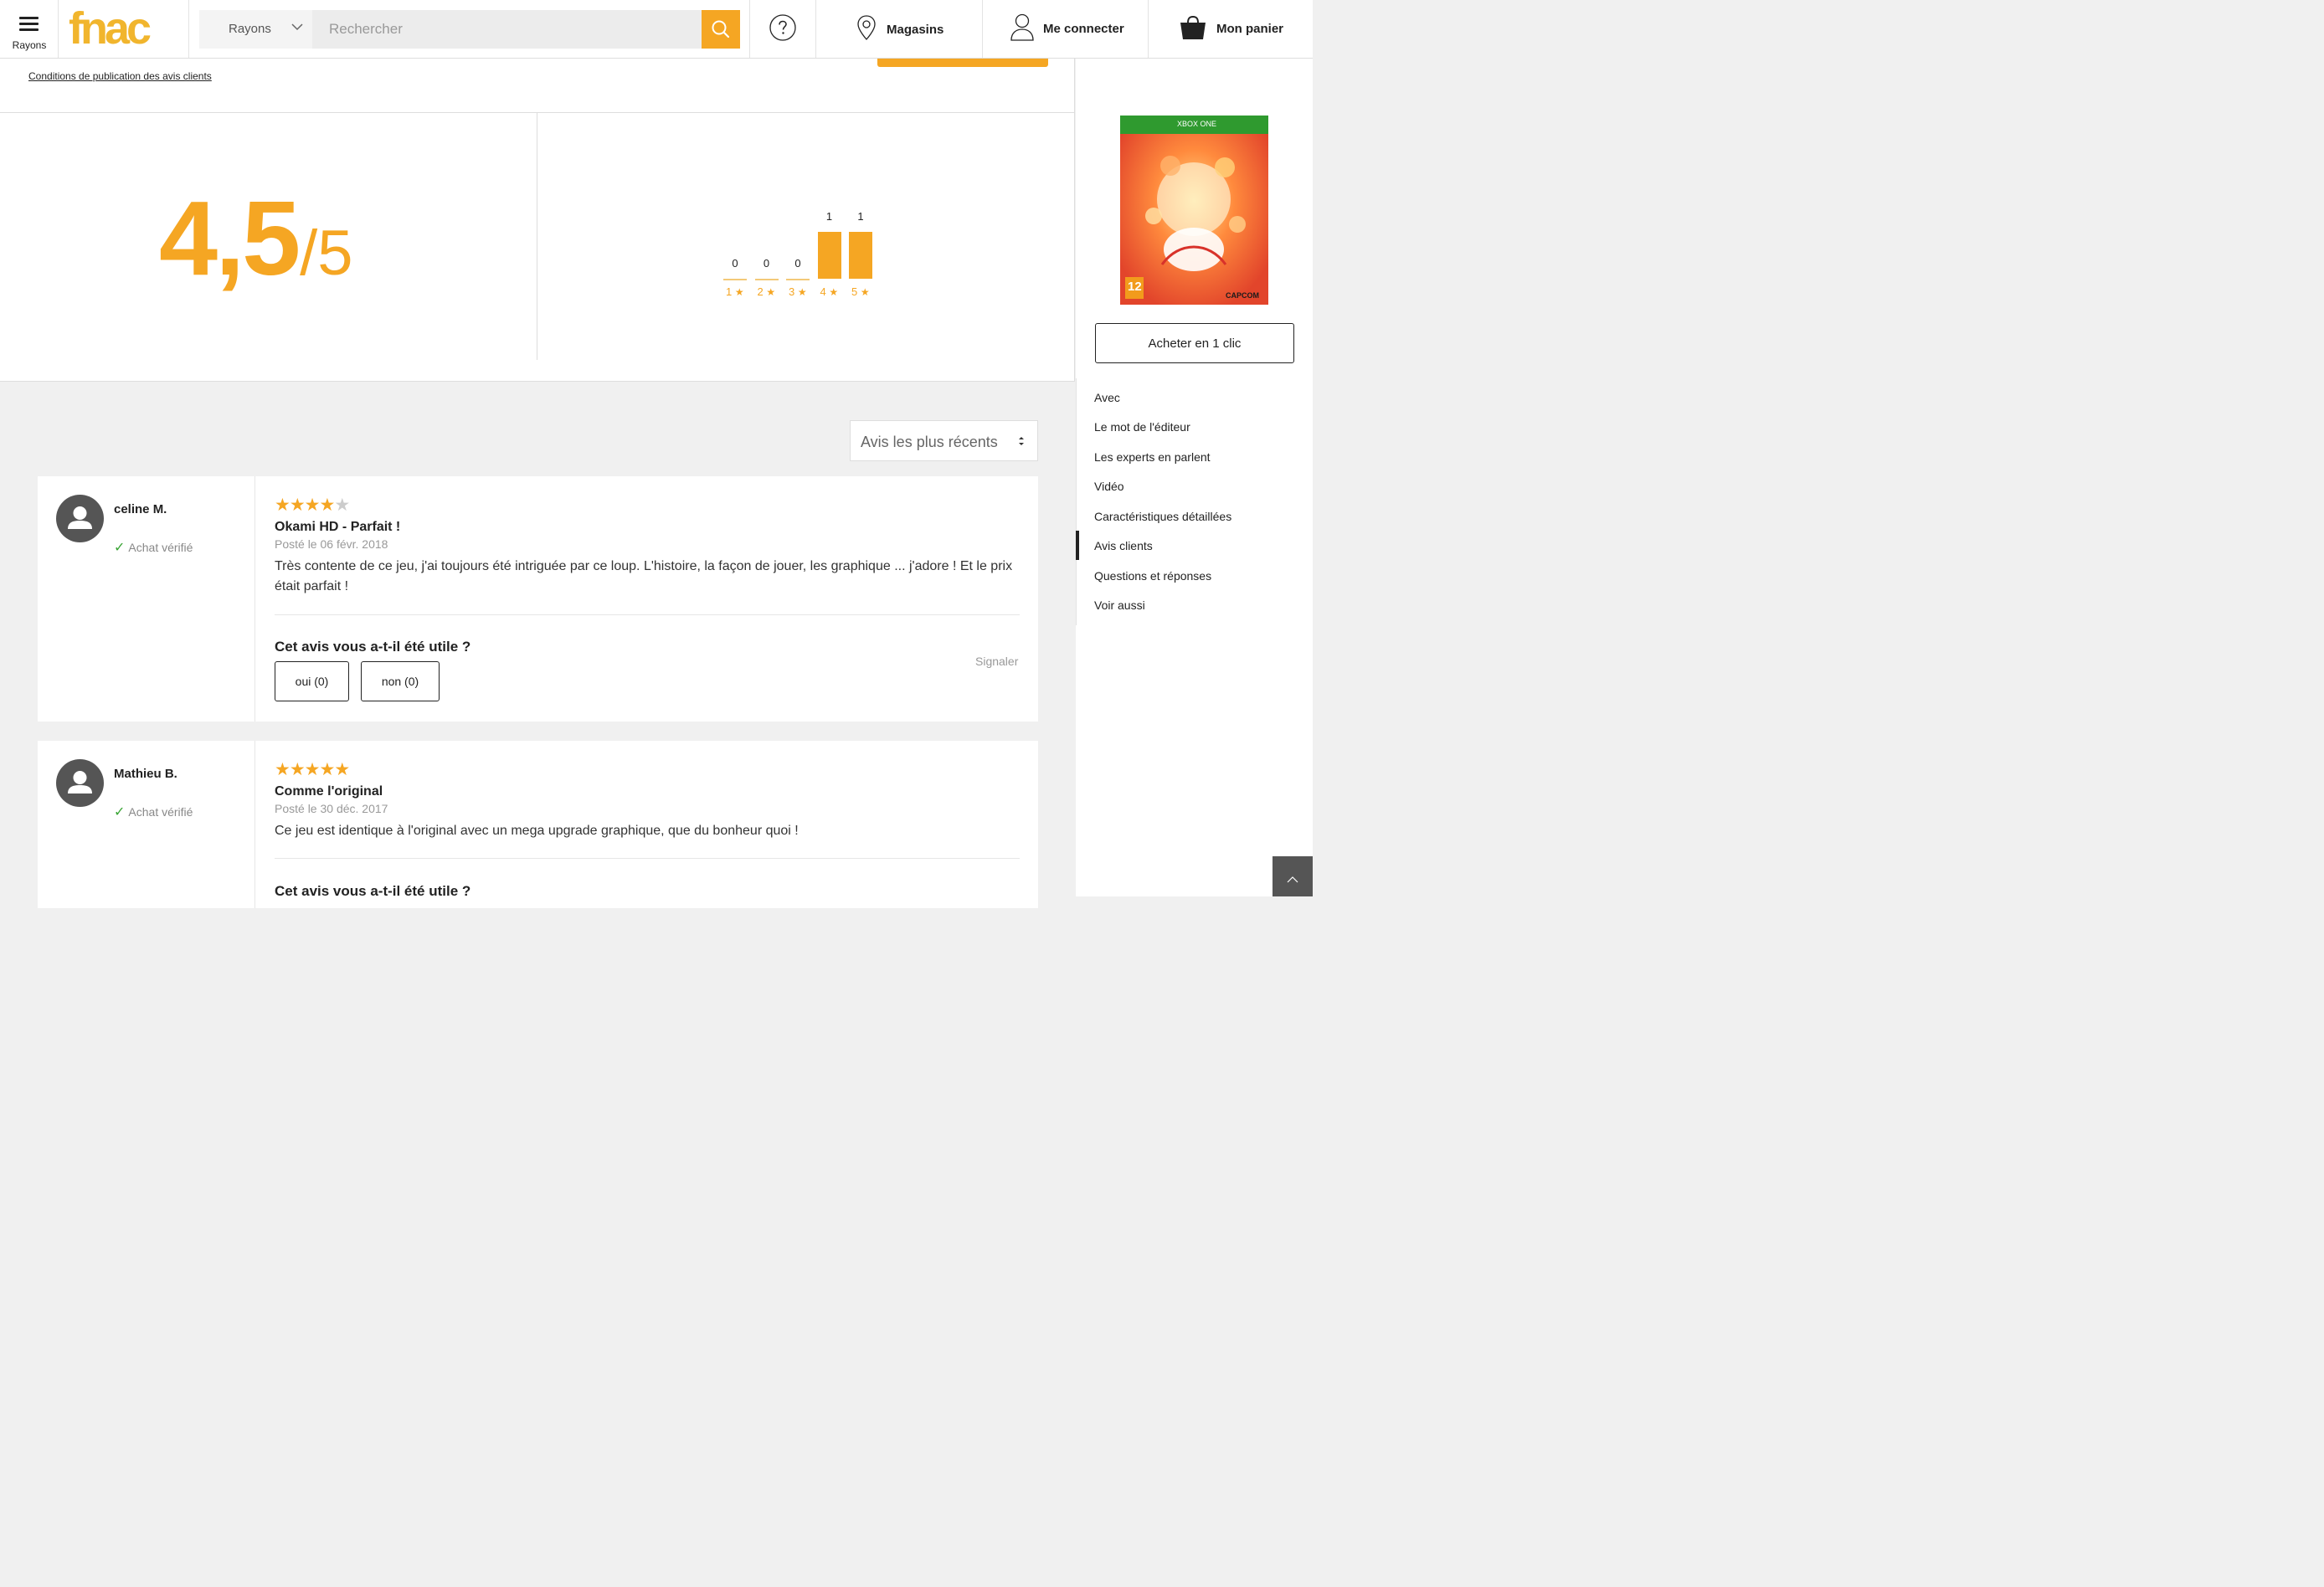 The image size is (2324, 1587). I want to click on average-score: 4,5/5, so click(256, 239).